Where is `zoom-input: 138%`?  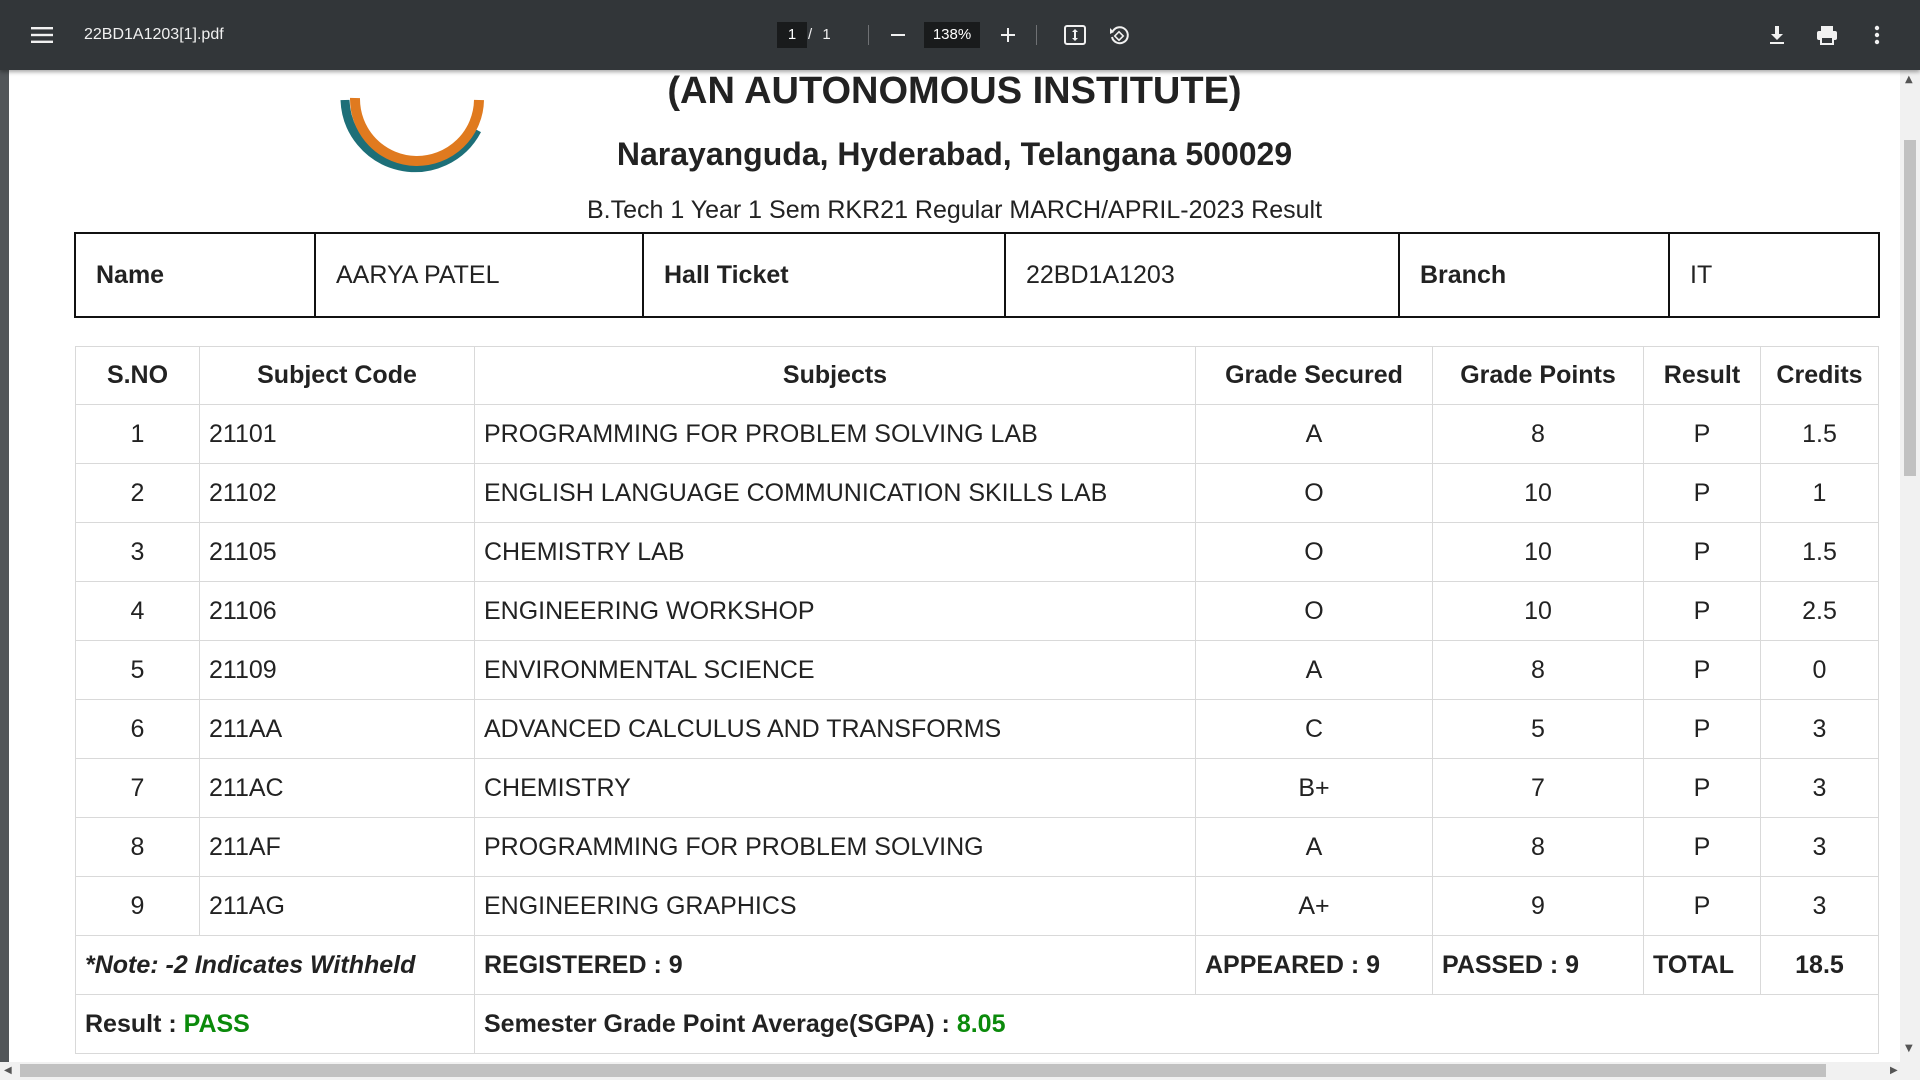
zoom-input: 138% is located at coordinates (952, 35).